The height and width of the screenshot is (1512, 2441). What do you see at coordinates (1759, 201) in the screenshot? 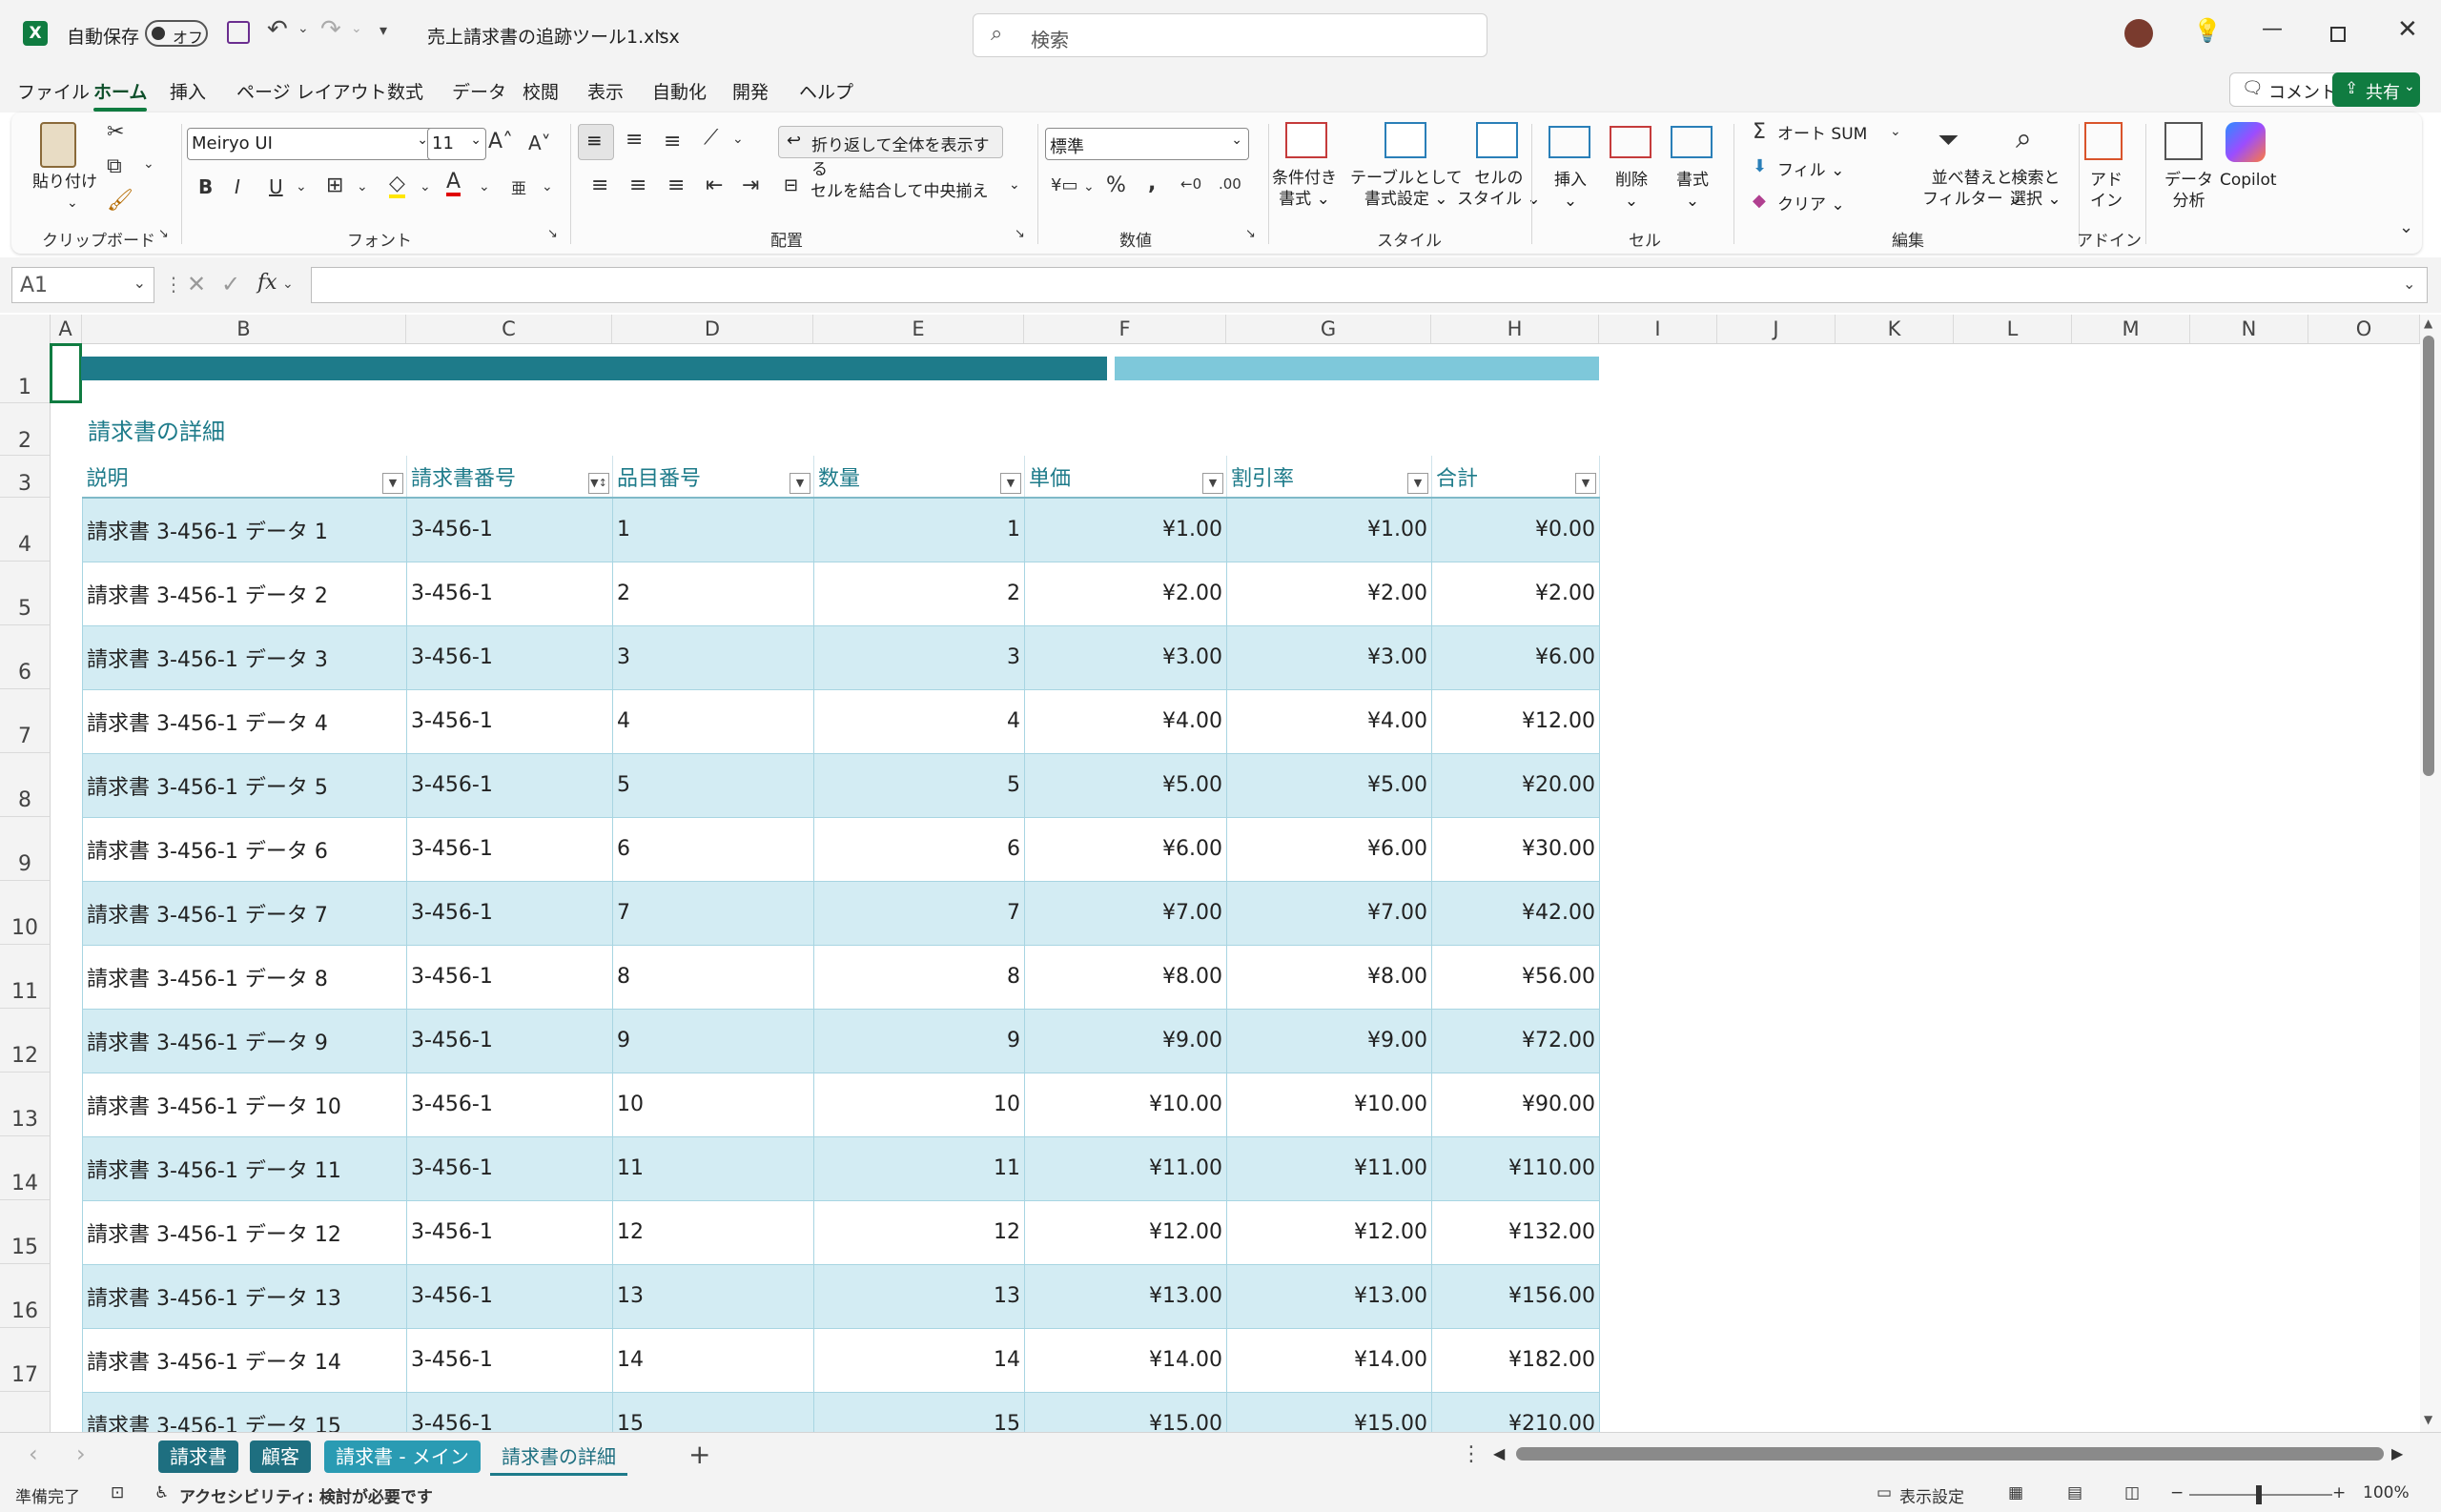
I see `eraser-icon: ◆` at bounding box center [1759, 201].